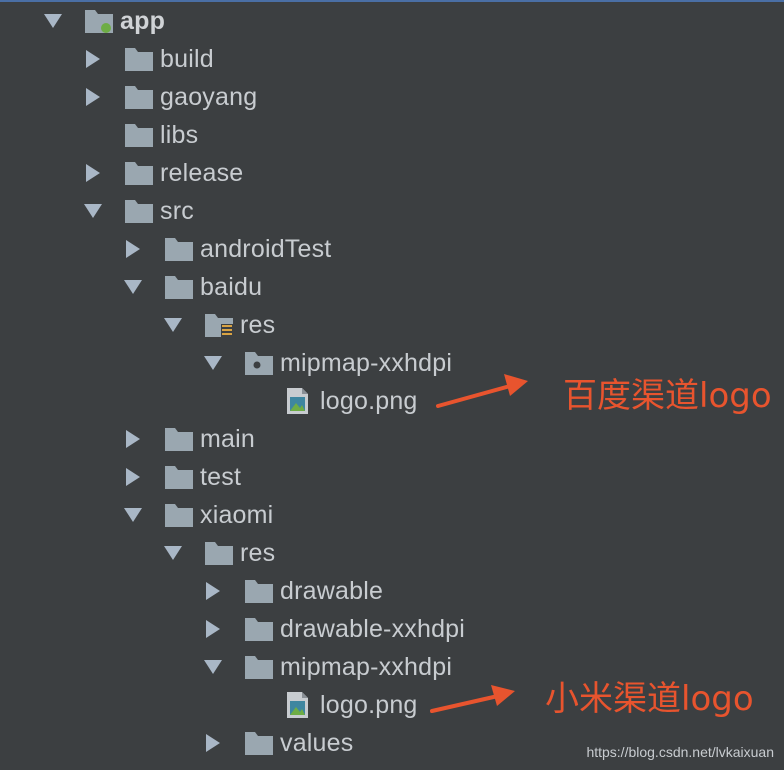  I want to click on baidu-annotation-arrow, so click(482, 391).